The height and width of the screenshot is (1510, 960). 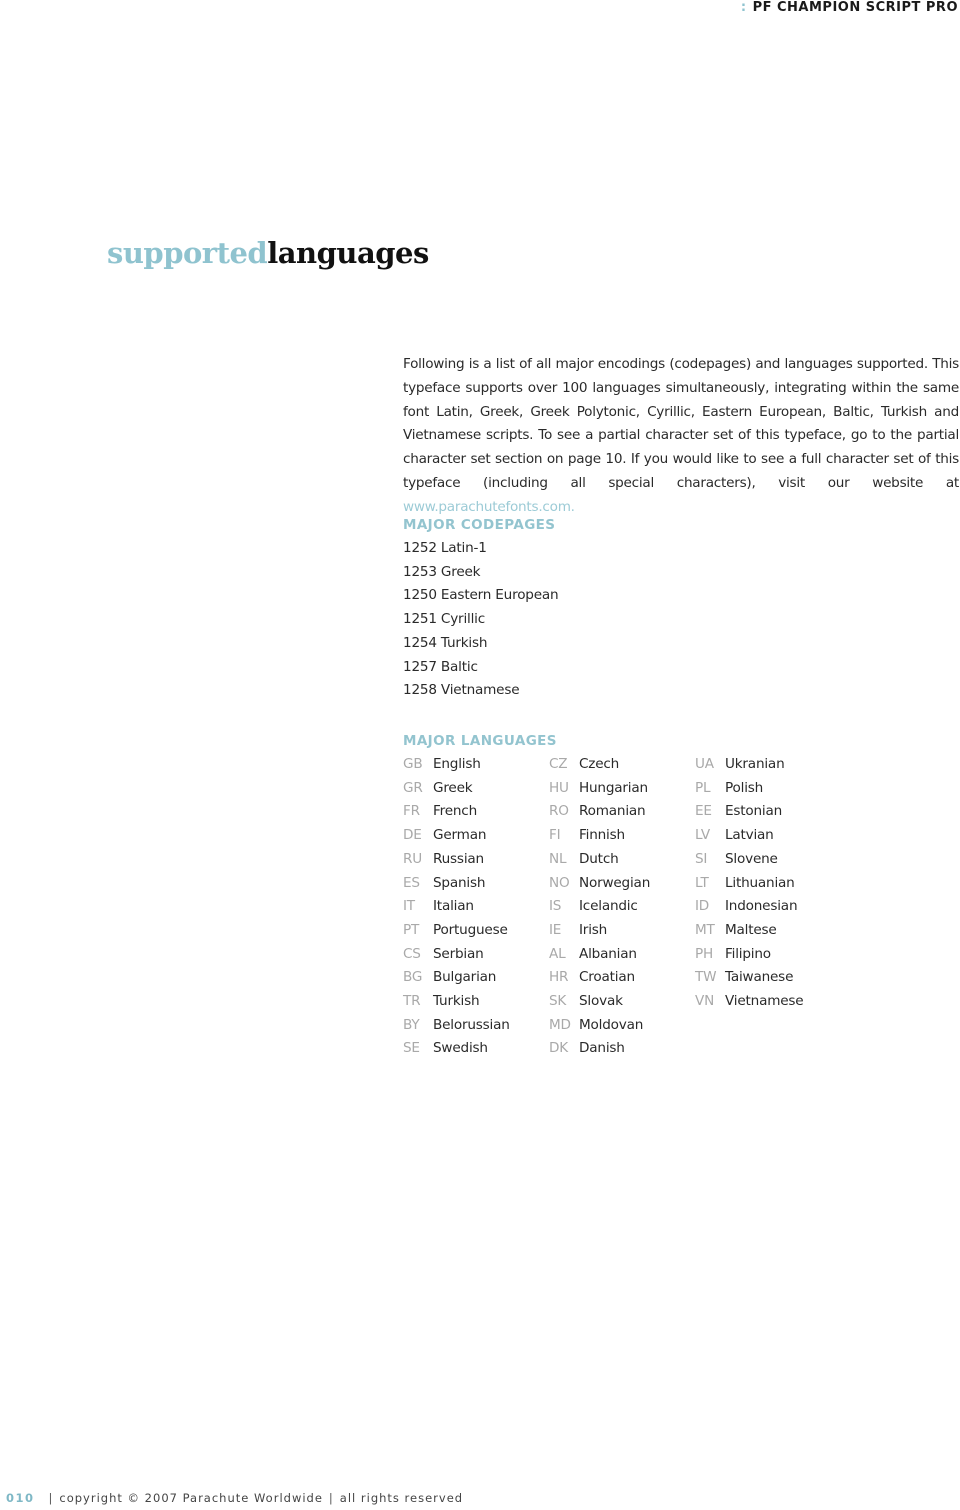 I want to click on language-name: Croatian, so click(x=607, y=977).